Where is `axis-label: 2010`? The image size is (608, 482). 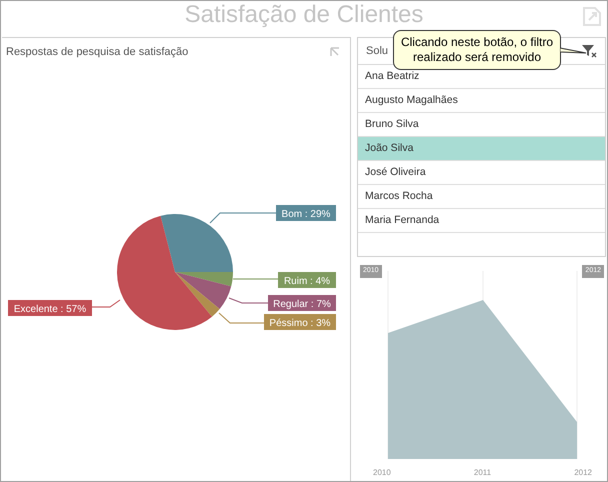 axis-label: 2010 is located at coordinates (382, 473).